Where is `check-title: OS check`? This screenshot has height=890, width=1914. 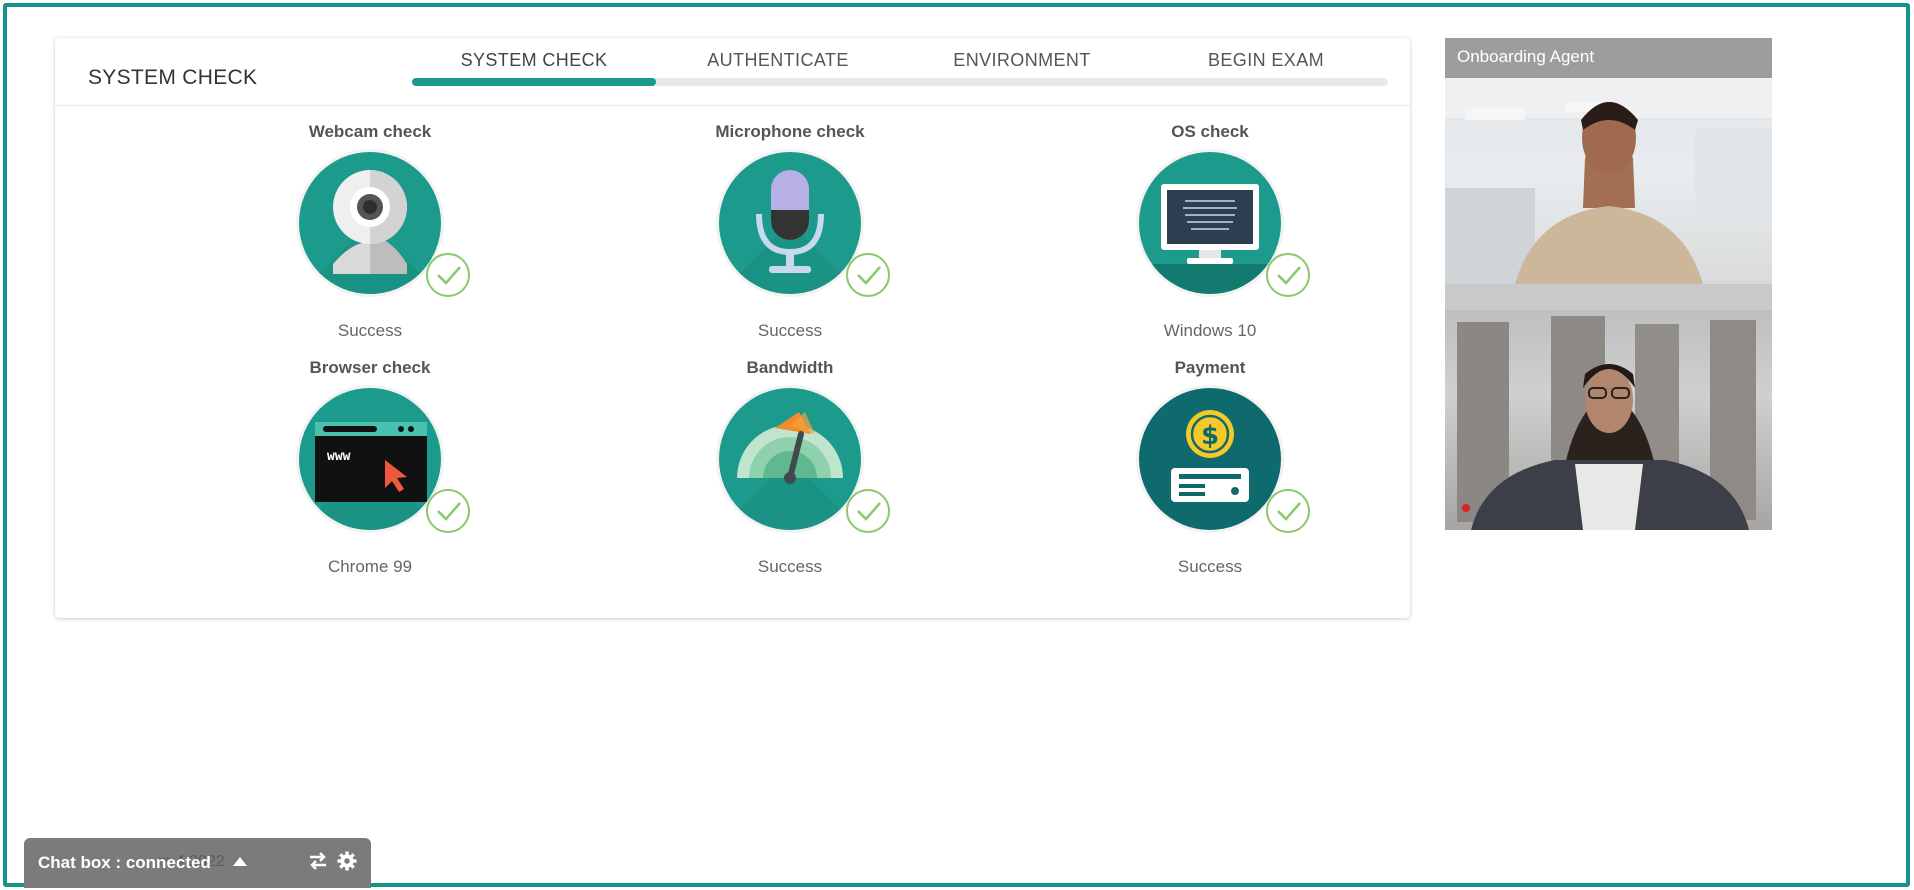 check-title: OS check is located at coordinates (1210, 131).